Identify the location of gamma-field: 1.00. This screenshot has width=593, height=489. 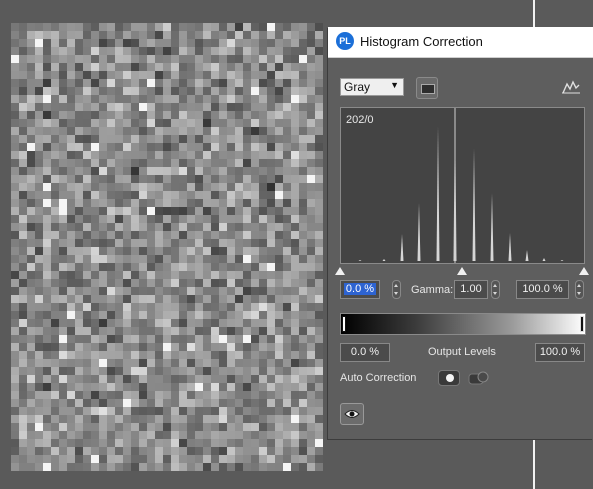
(471, 289).